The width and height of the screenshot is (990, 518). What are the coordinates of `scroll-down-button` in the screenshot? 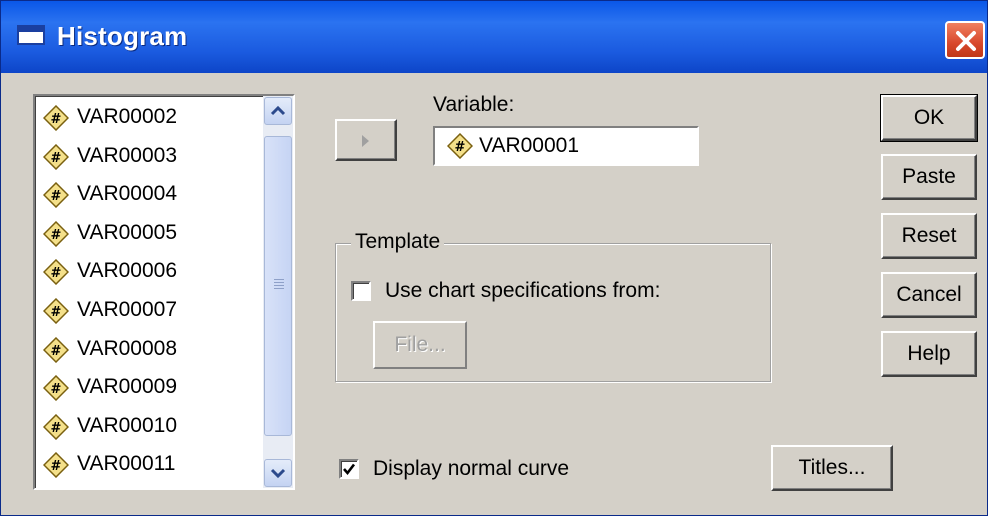 It's located at (278, 473).